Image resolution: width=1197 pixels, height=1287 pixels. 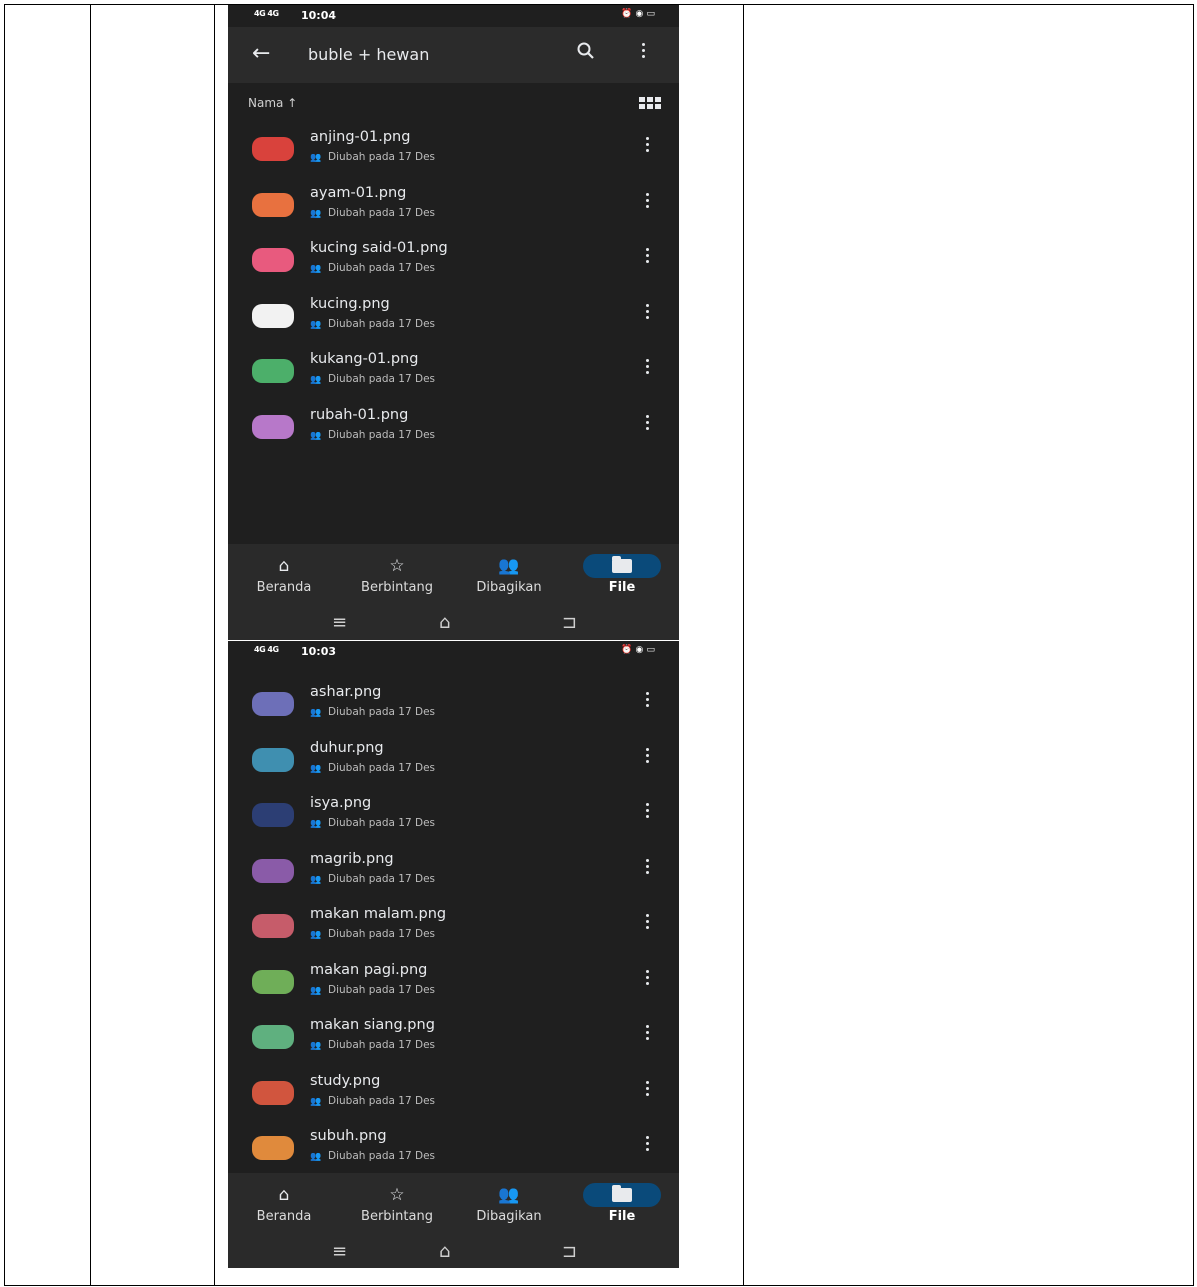 What do you see at coordinates (586, 51) in the screenshot?
I see `search-icon` at bounding box center [586, 51].